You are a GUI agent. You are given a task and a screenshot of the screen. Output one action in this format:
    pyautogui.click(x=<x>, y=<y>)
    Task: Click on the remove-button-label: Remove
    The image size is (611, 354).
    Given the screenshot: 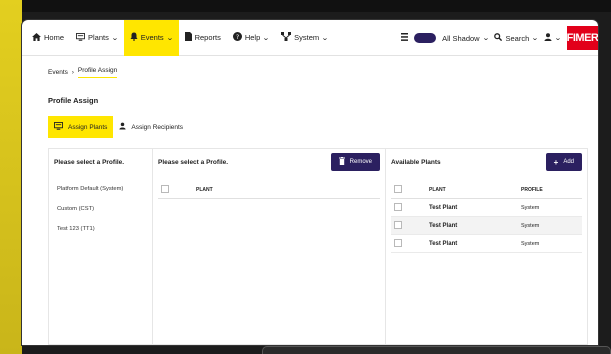 What is the action you would take?
    pyautogui.click(x=360, y=162)
    